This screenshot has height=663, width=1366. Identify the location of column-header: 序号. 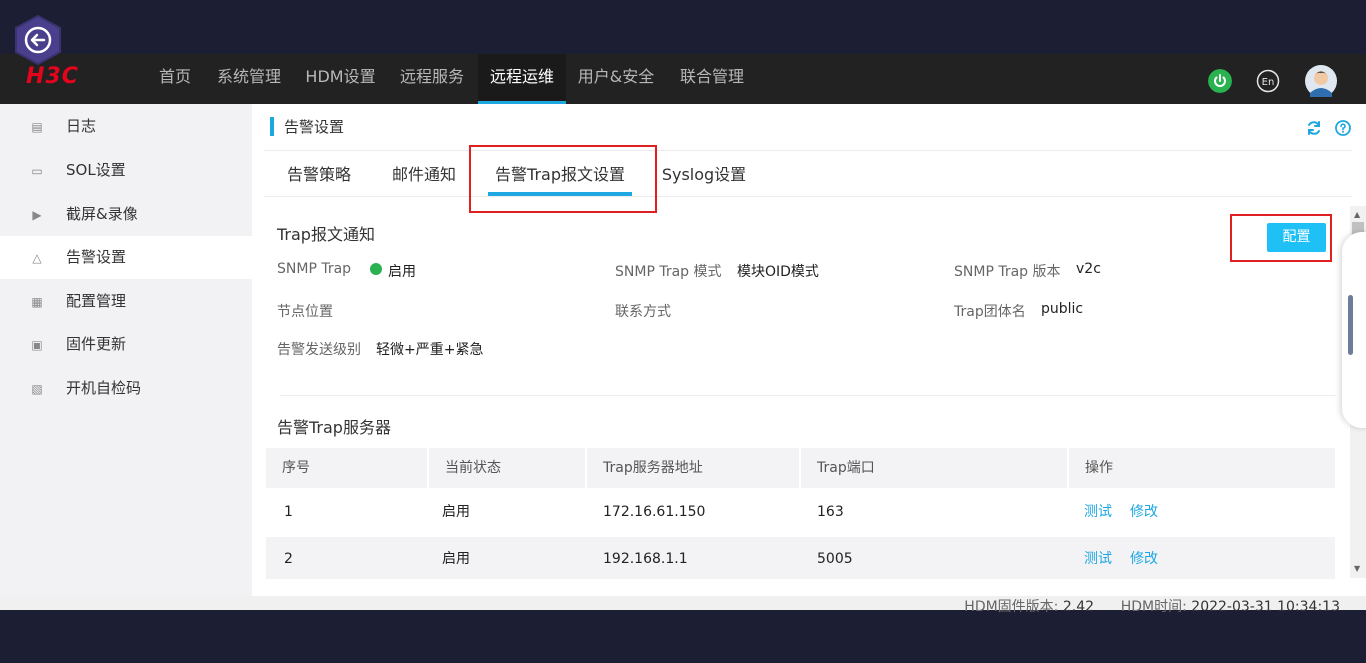
(346, 468).